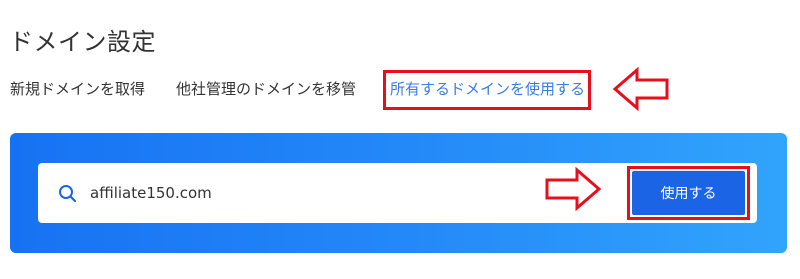  I want to click on left-arrow-icon, so click(640, 89).